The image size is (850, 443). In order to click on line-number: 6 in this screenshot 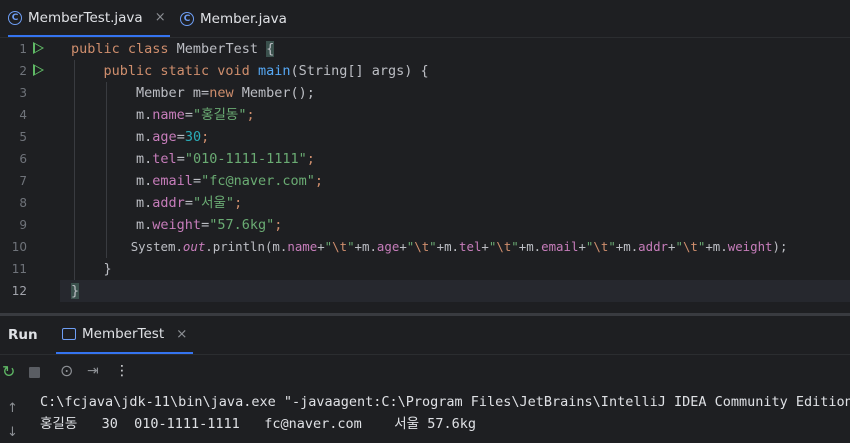, I will do `click(23, 159)`.